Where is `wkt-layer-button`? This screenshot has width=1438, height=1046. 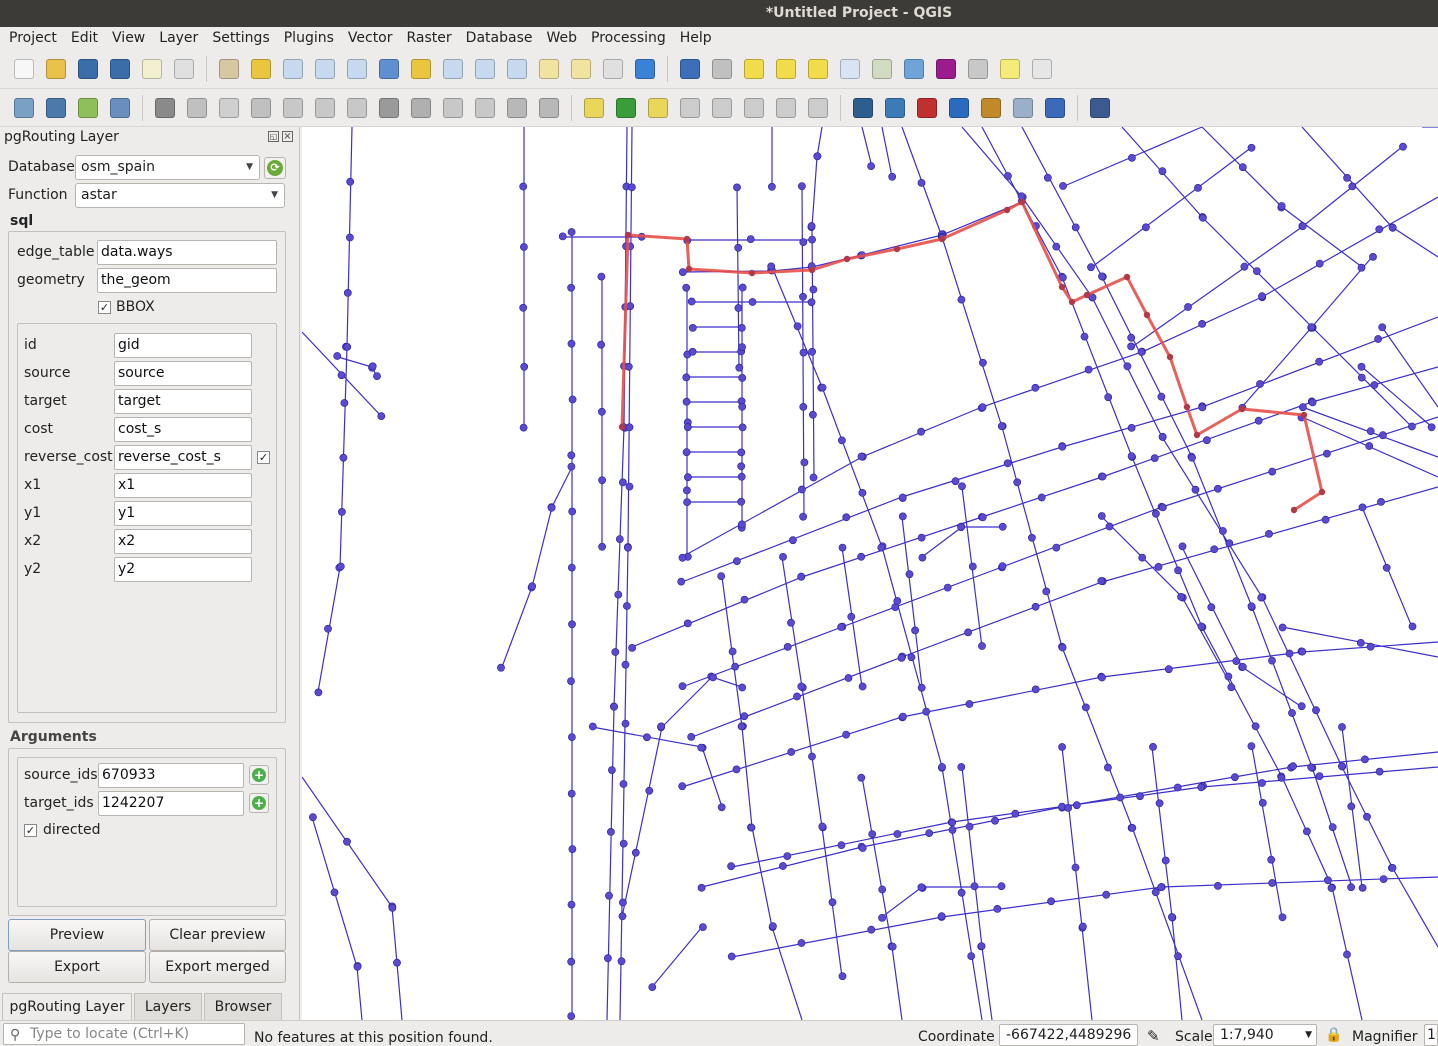 wkt-layer-button is located at coordinates (1055, 108).